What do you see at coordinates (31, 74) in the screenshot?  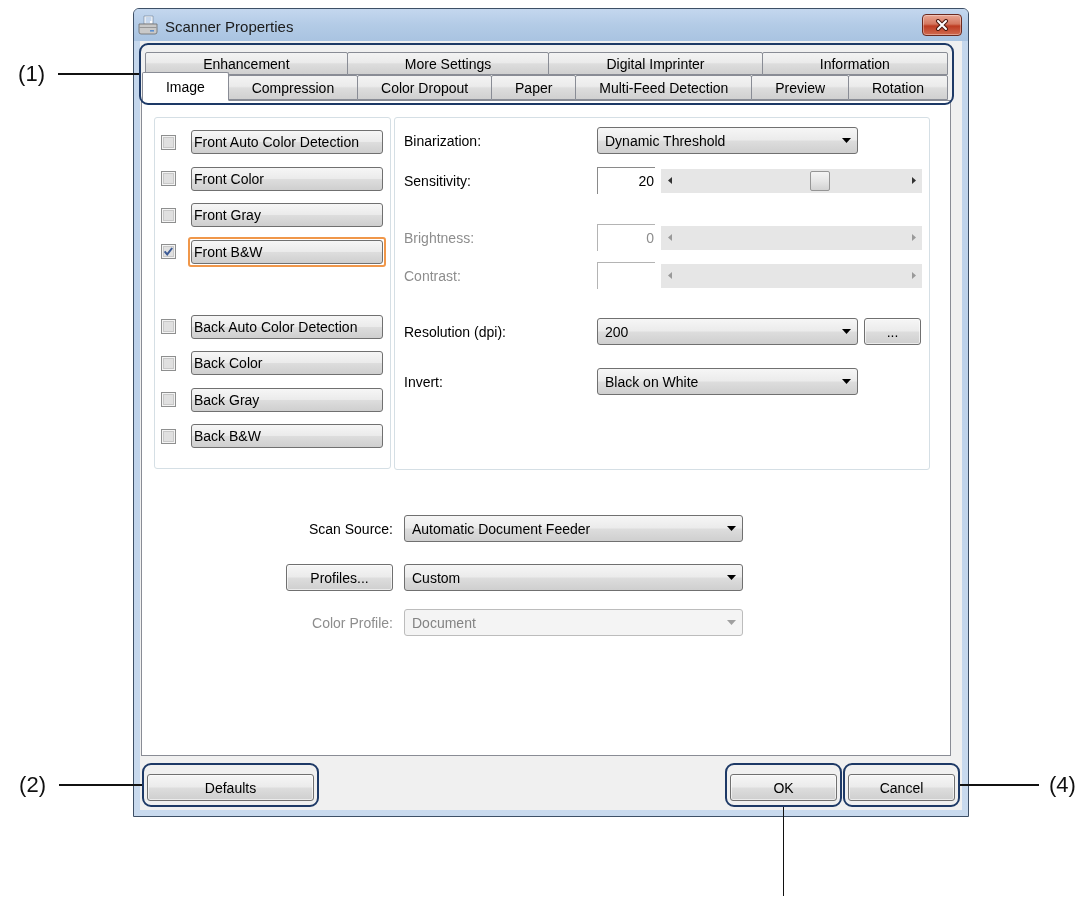 I see `callout-label: (1)` at bounding box center [31, 74].